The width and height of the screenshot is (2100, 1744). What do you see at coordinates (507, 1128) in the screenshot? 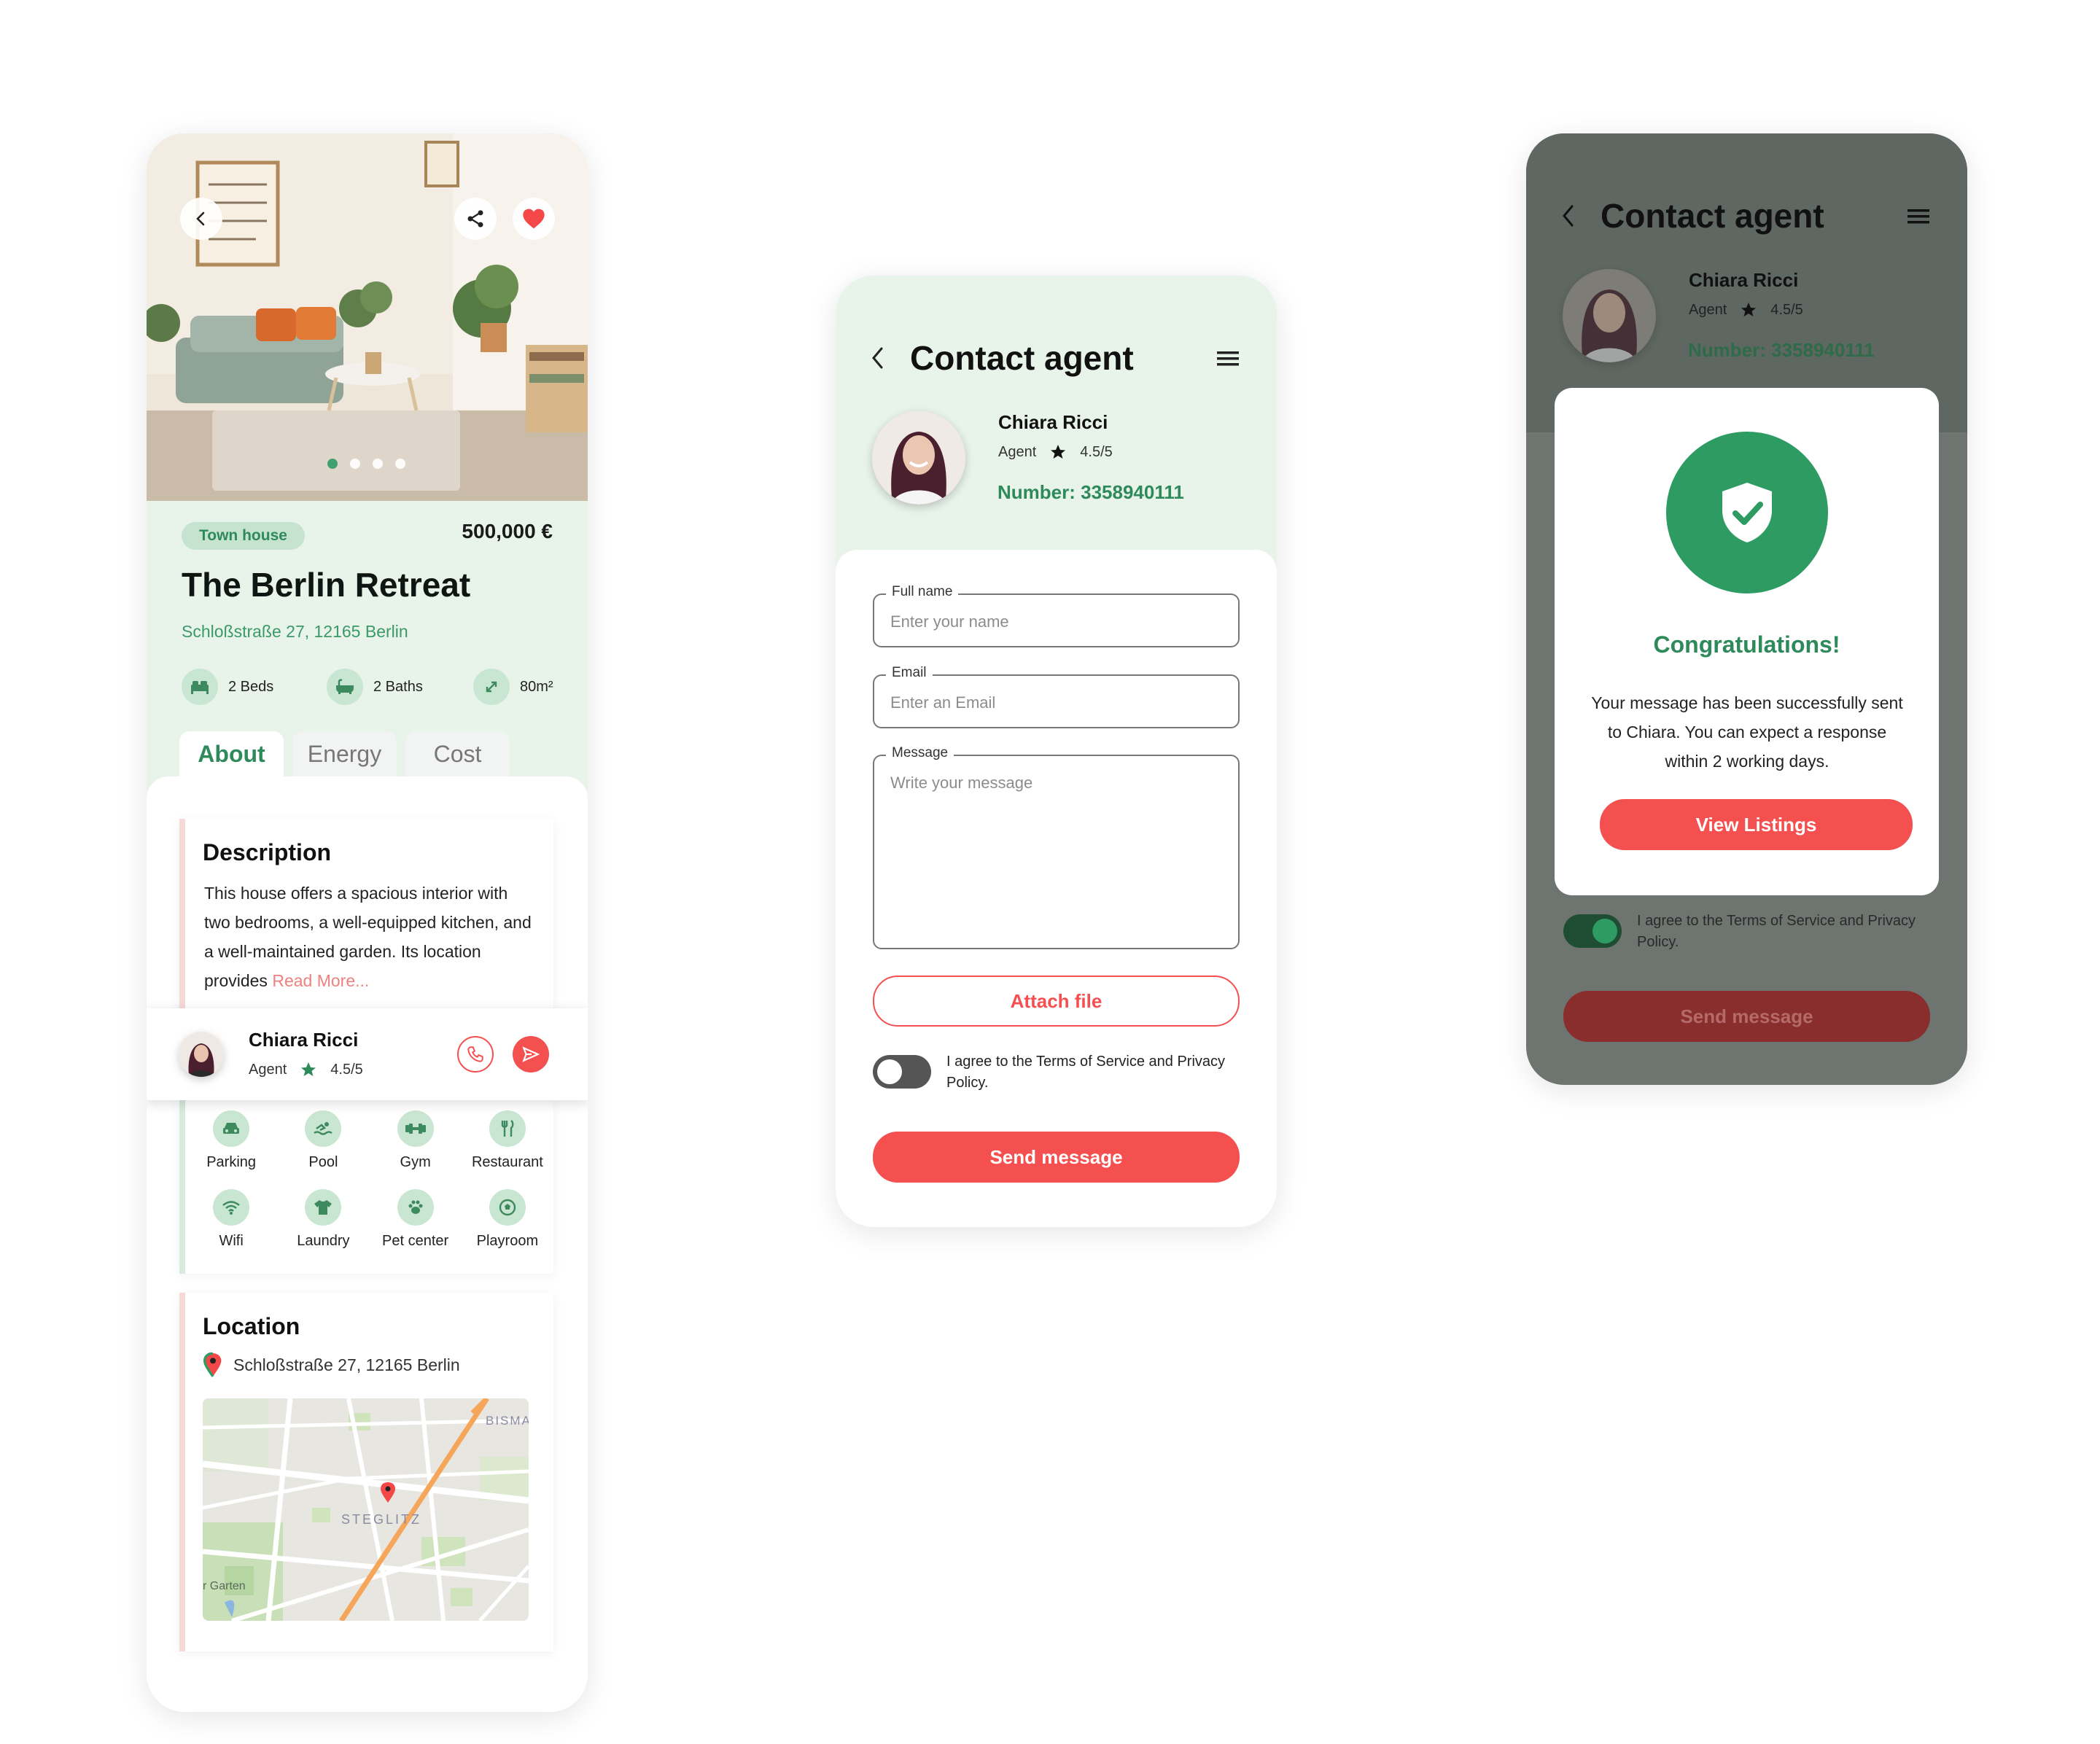
I see `cutlery-icon` at bounding box center [507, 1128].